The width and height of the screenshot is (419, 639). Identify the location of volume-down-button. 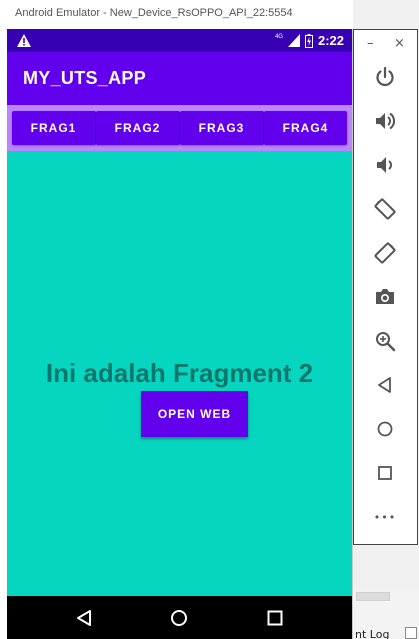
(385, 165).